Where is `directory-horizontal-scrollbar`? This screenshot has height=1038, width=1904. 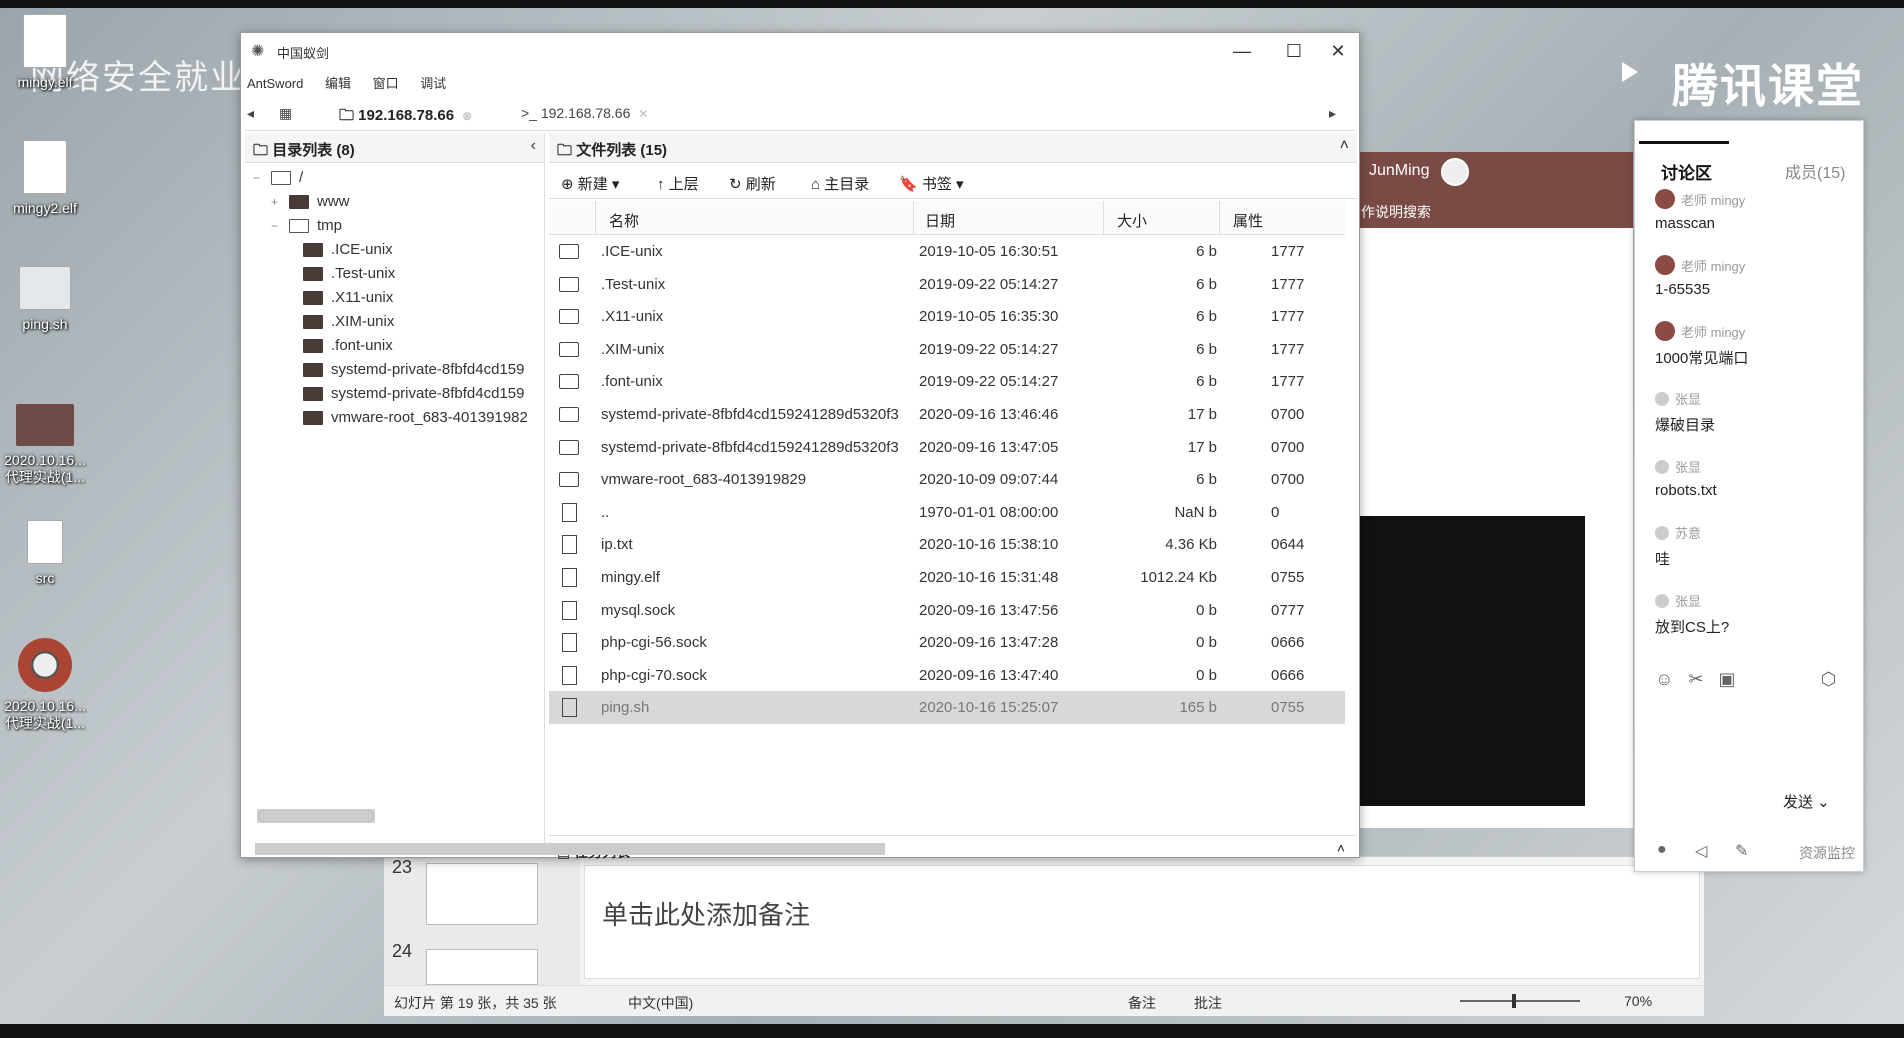
directory-horizontal-scrollbar is located at coordinates (316, 816).